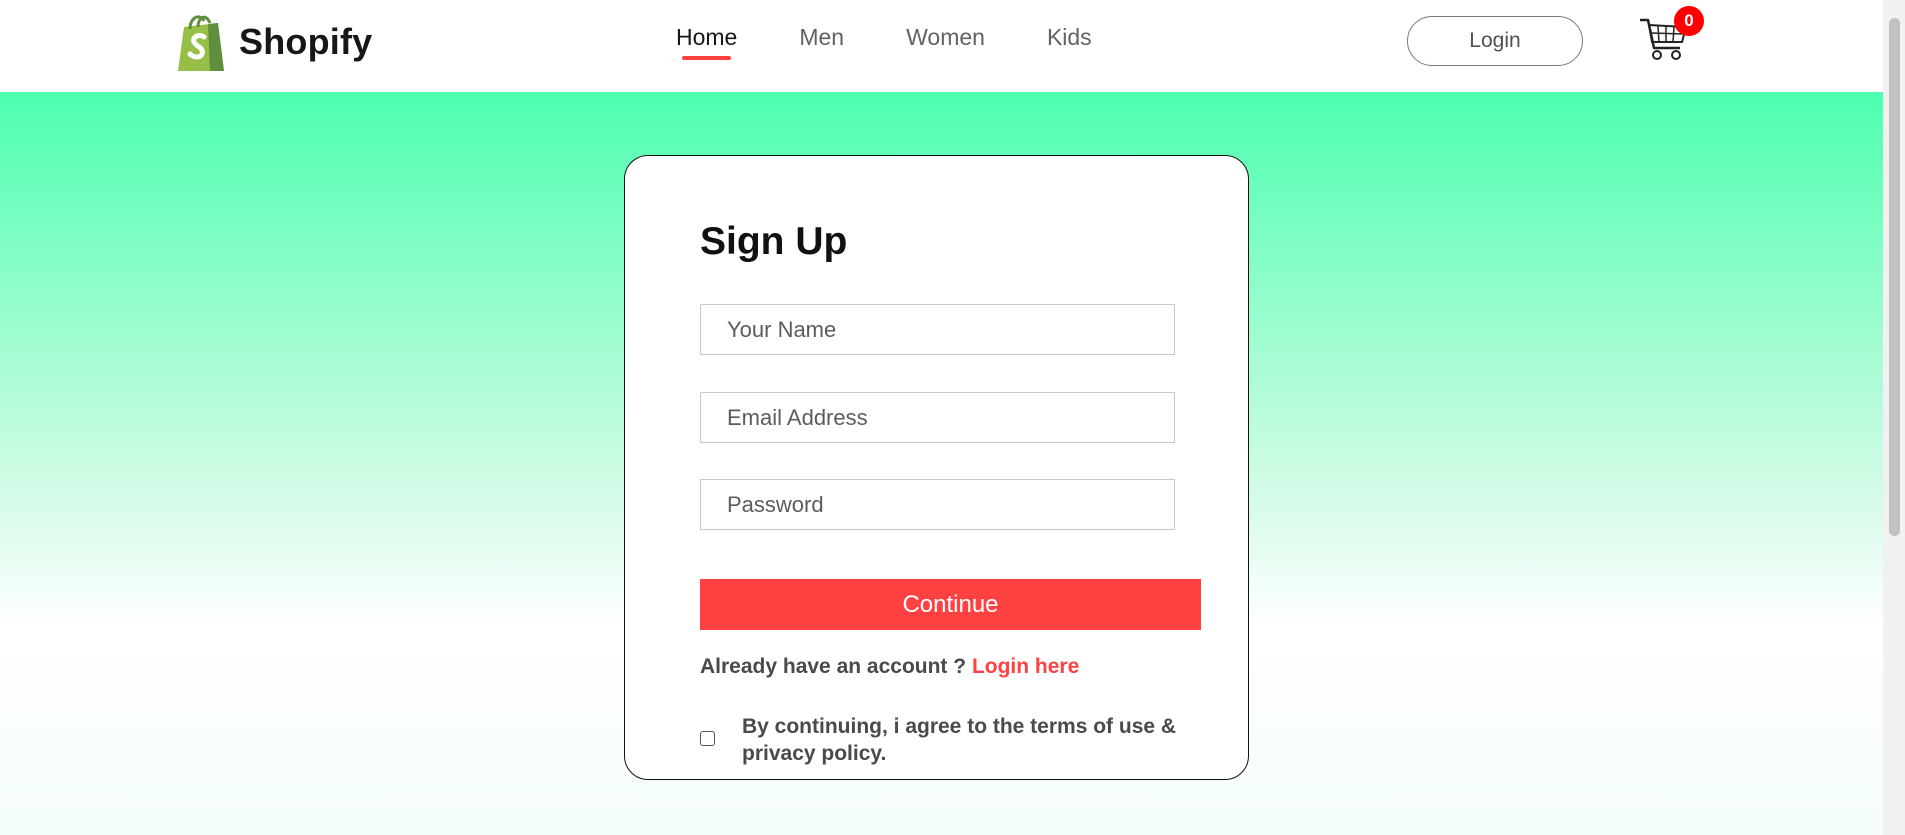  I want to click on nav-item-label: Women, so click(945, 37).